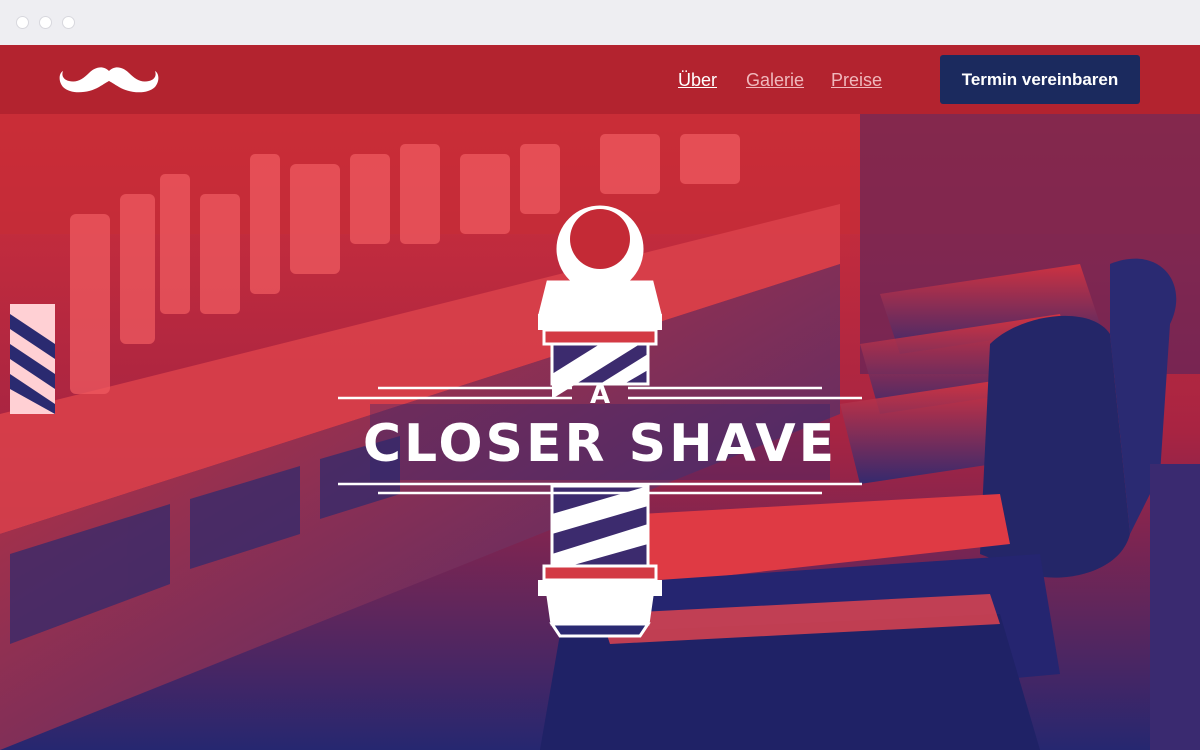 The height and width of the screenshot is (750, 1200). What do you see at coordinates (600, 79) in the screenshot?
I see `site-header: Über Galerie Preise Termin vereinbaren` at bounding box center [600, 79].